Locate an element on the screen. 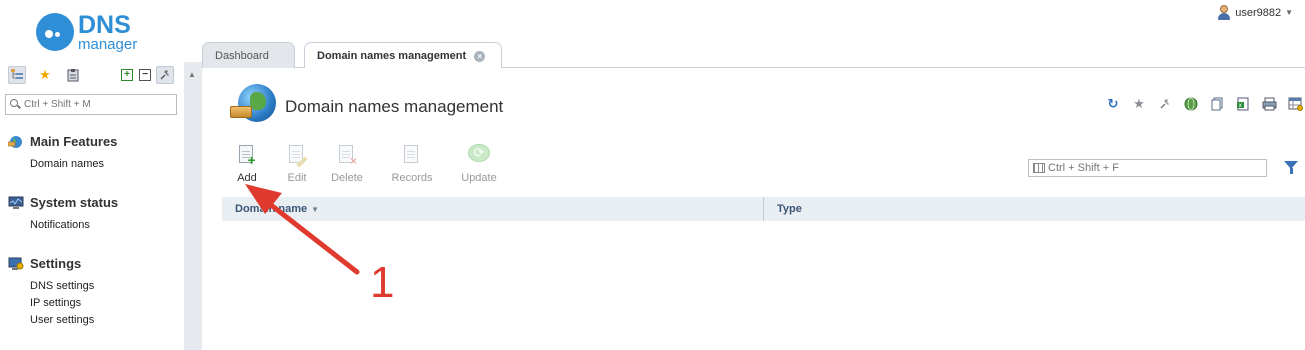  sidebar-item-notifications: Notifications is located at coordinates (74, 225).